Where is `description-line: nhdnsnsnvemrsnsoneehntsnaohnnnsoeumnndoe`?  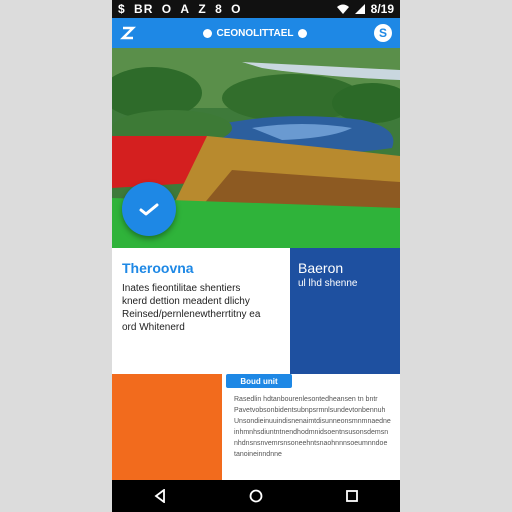
description-line: nhdnsnsnvemrsnsoneehntsnaohnnnsoeumnndoe is located at coordinates (311, 443).